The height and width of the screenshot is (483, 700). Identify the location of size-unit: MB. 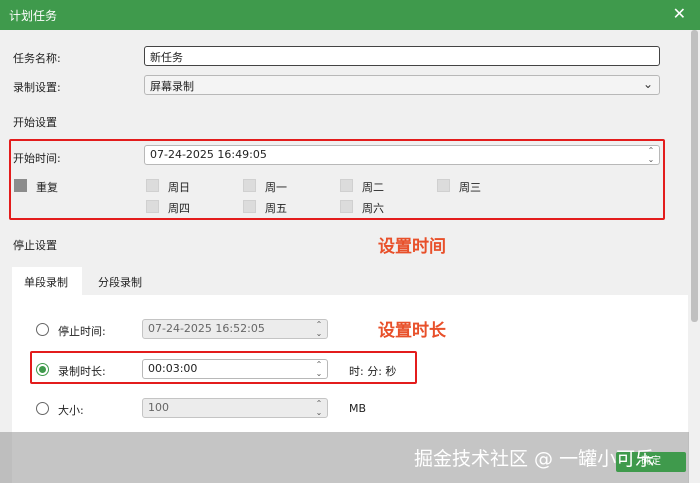
(358, 408).